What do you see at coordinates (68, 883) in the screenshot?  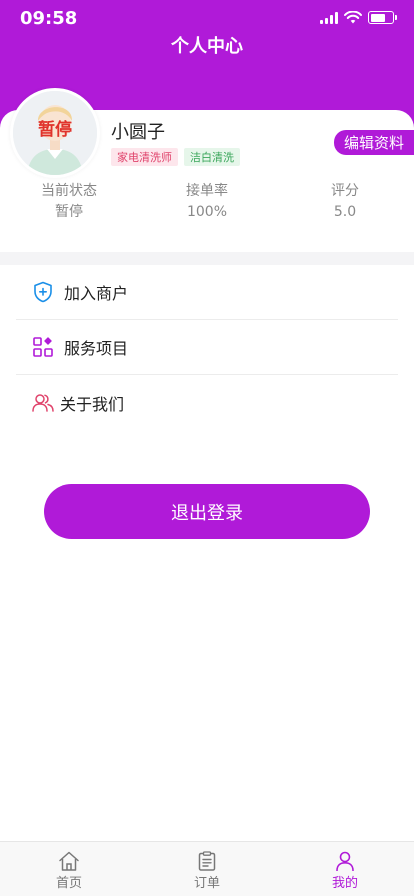 I see `tab-label: 首页` at bounding box center [68, 883].